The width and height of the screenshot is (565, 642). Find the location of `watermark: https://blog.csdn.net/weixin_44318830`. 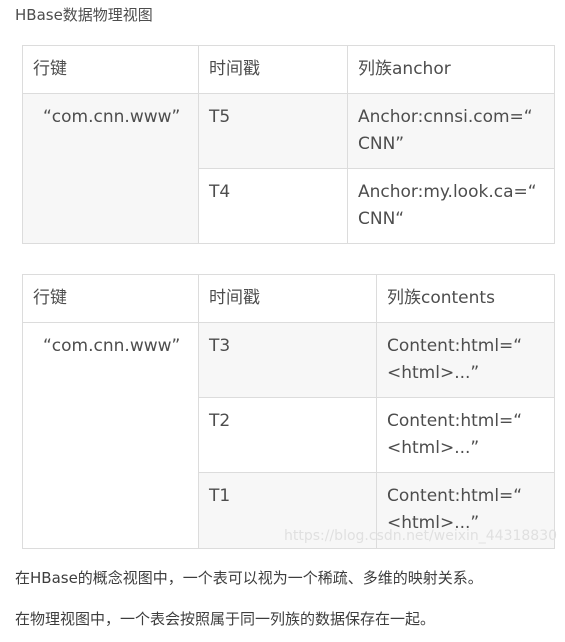

watermark: https://blog.csdn.net/weixin_44318830 is located at coordinates (421, 536).